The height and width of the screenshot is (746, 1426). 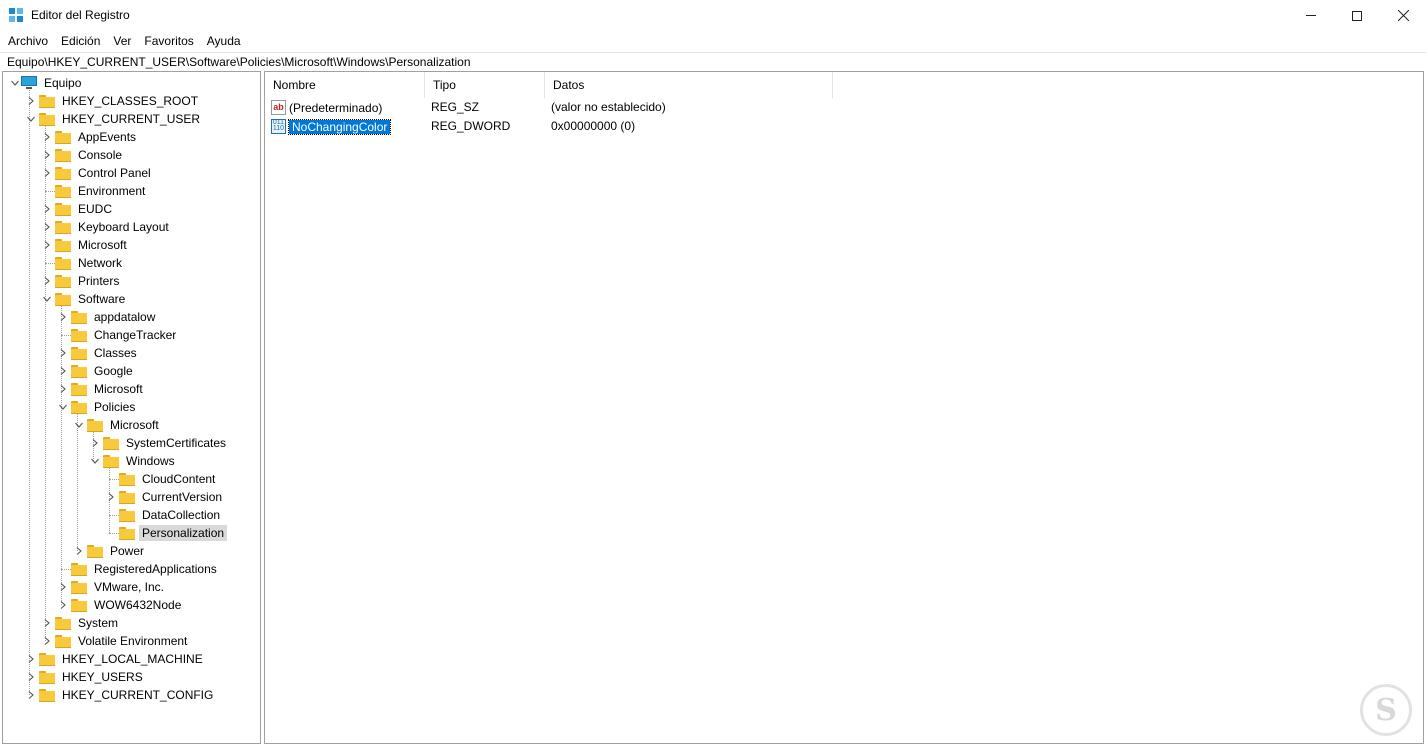 I want to click on tree-item: Network, so click(x=83, y=263).